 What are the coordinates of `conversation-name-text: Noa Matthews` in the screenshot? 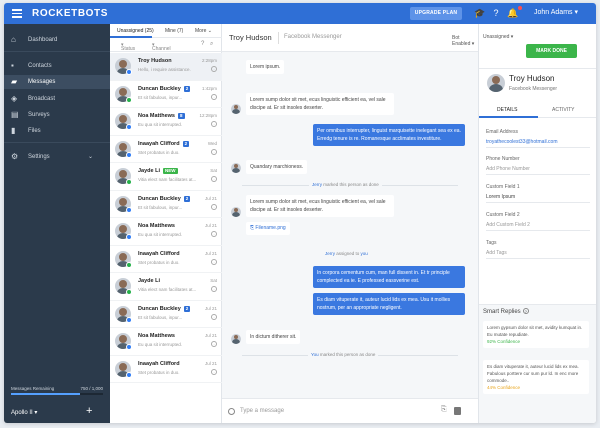 It's located at (156, 116).